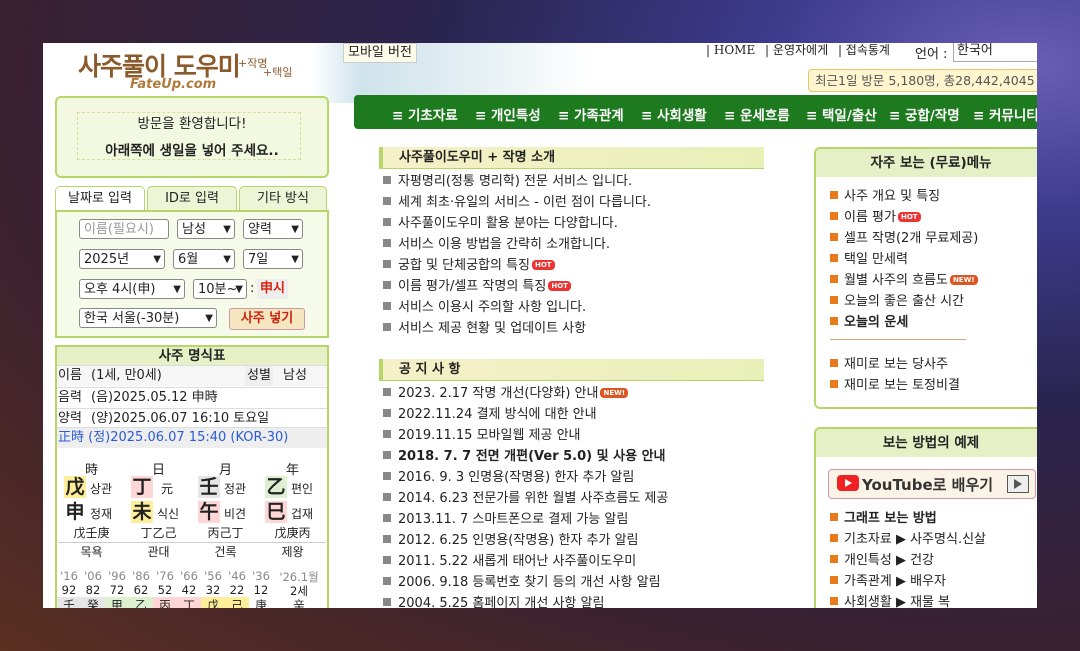  What do you see at coordinates (796, 50) in the screenshot?
I see `contact-admin-link: | 운영자에게` at bounding box center [796, 50].